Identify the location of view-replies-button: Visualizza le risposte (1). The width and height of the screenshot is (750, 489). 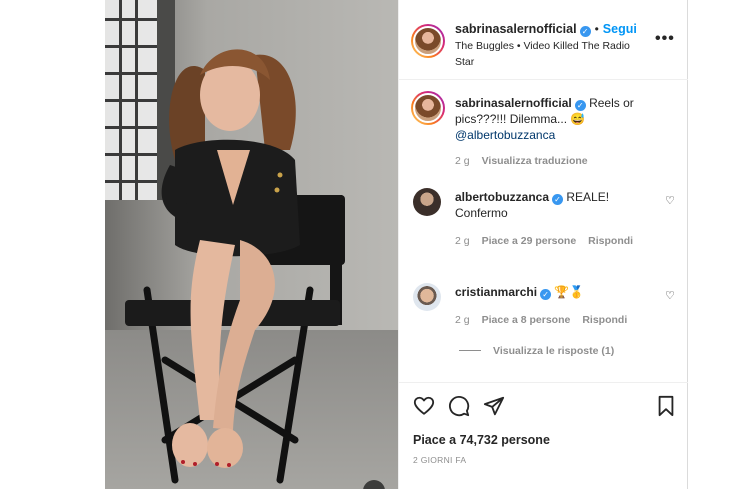
(536, 351).